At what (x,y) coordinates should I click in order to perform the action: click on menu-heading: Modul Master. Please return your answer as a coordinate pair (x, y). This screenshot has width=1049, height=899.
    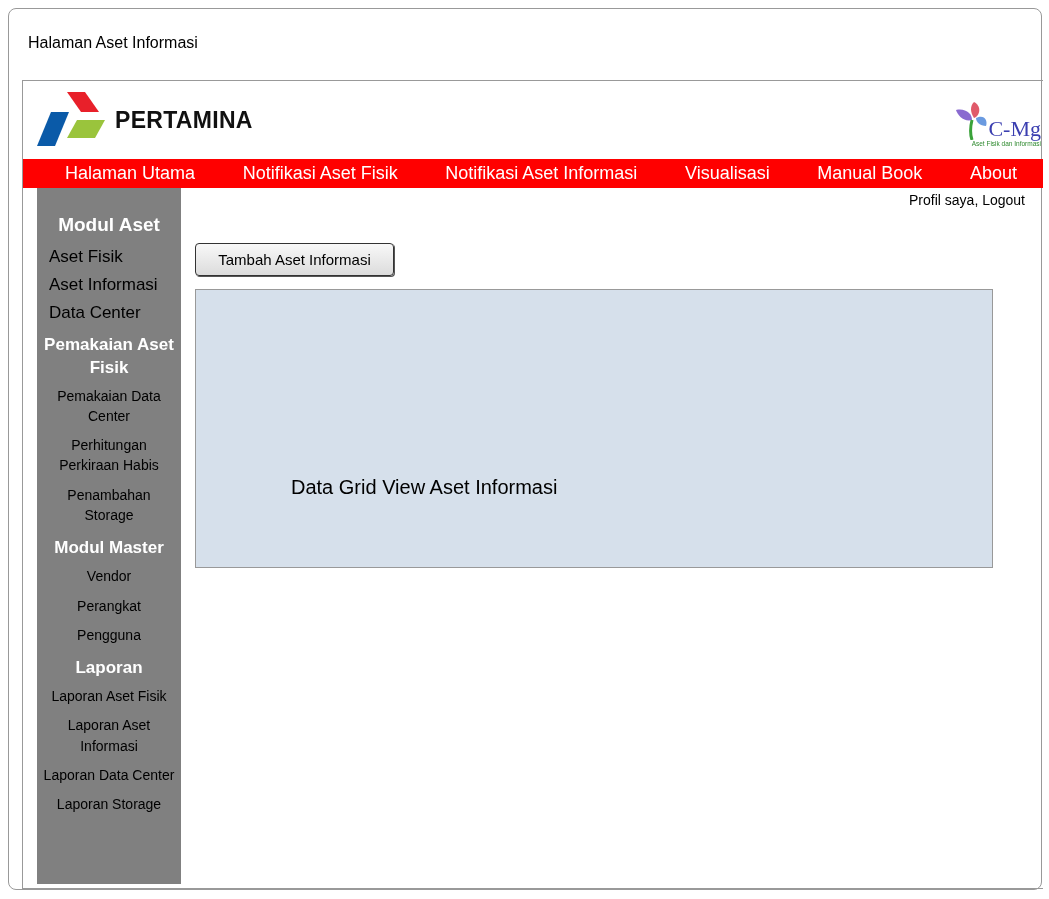
    Looking at the image, I should click on (109, 548).